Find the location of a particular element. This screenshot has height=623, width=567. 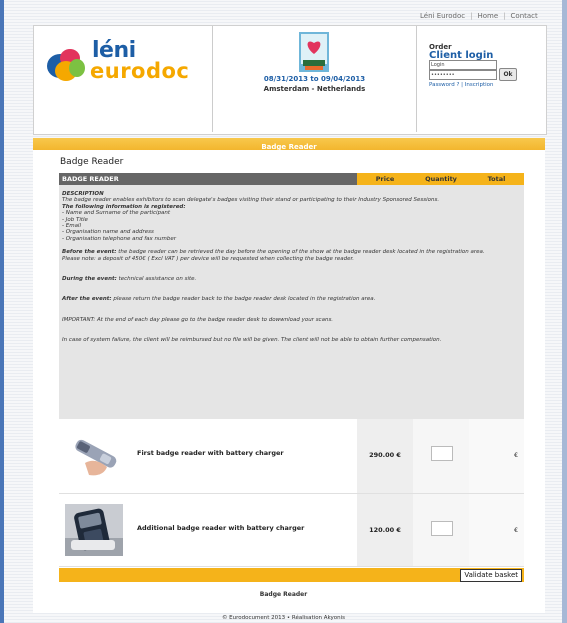

during-event-label: During the event: is located at coordinates (89, 279).